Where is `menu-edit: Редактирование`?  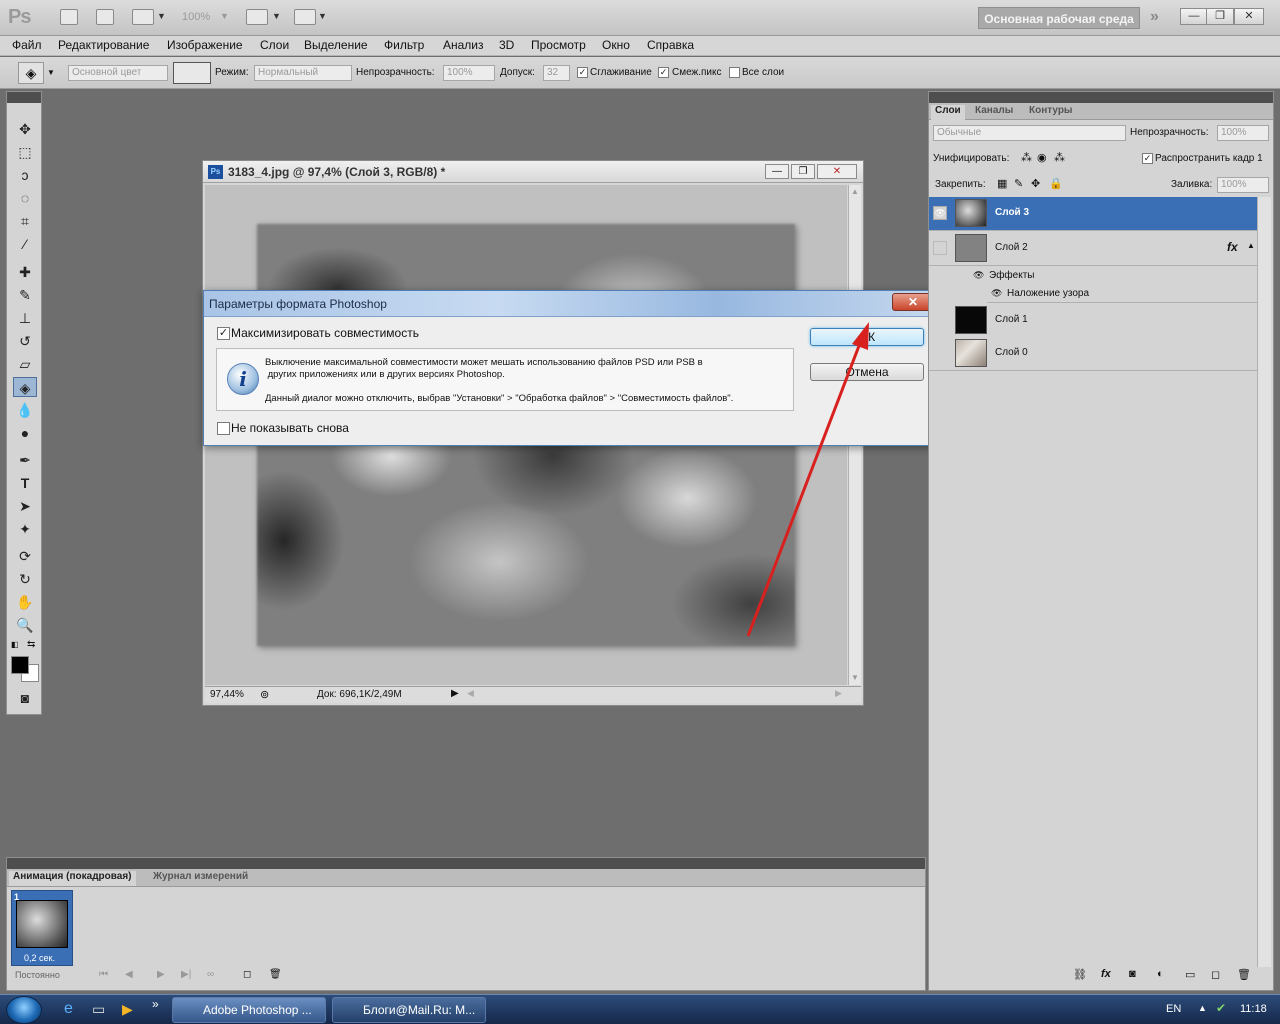 menu-edit: Редактирование is located at coordinates (103, 45).